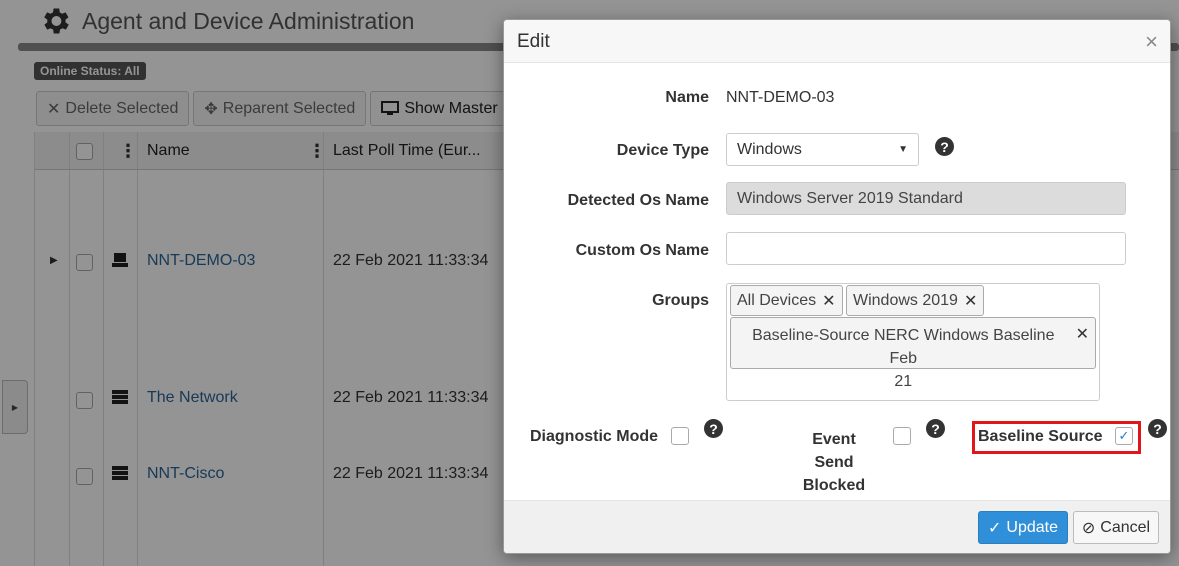 This screenshot has width=1179, height=566. What do you see at coordinates (638, 200) in the screenshot?
I see `detected-os-label: Detected Os Name` at bounding box center [638, 200].